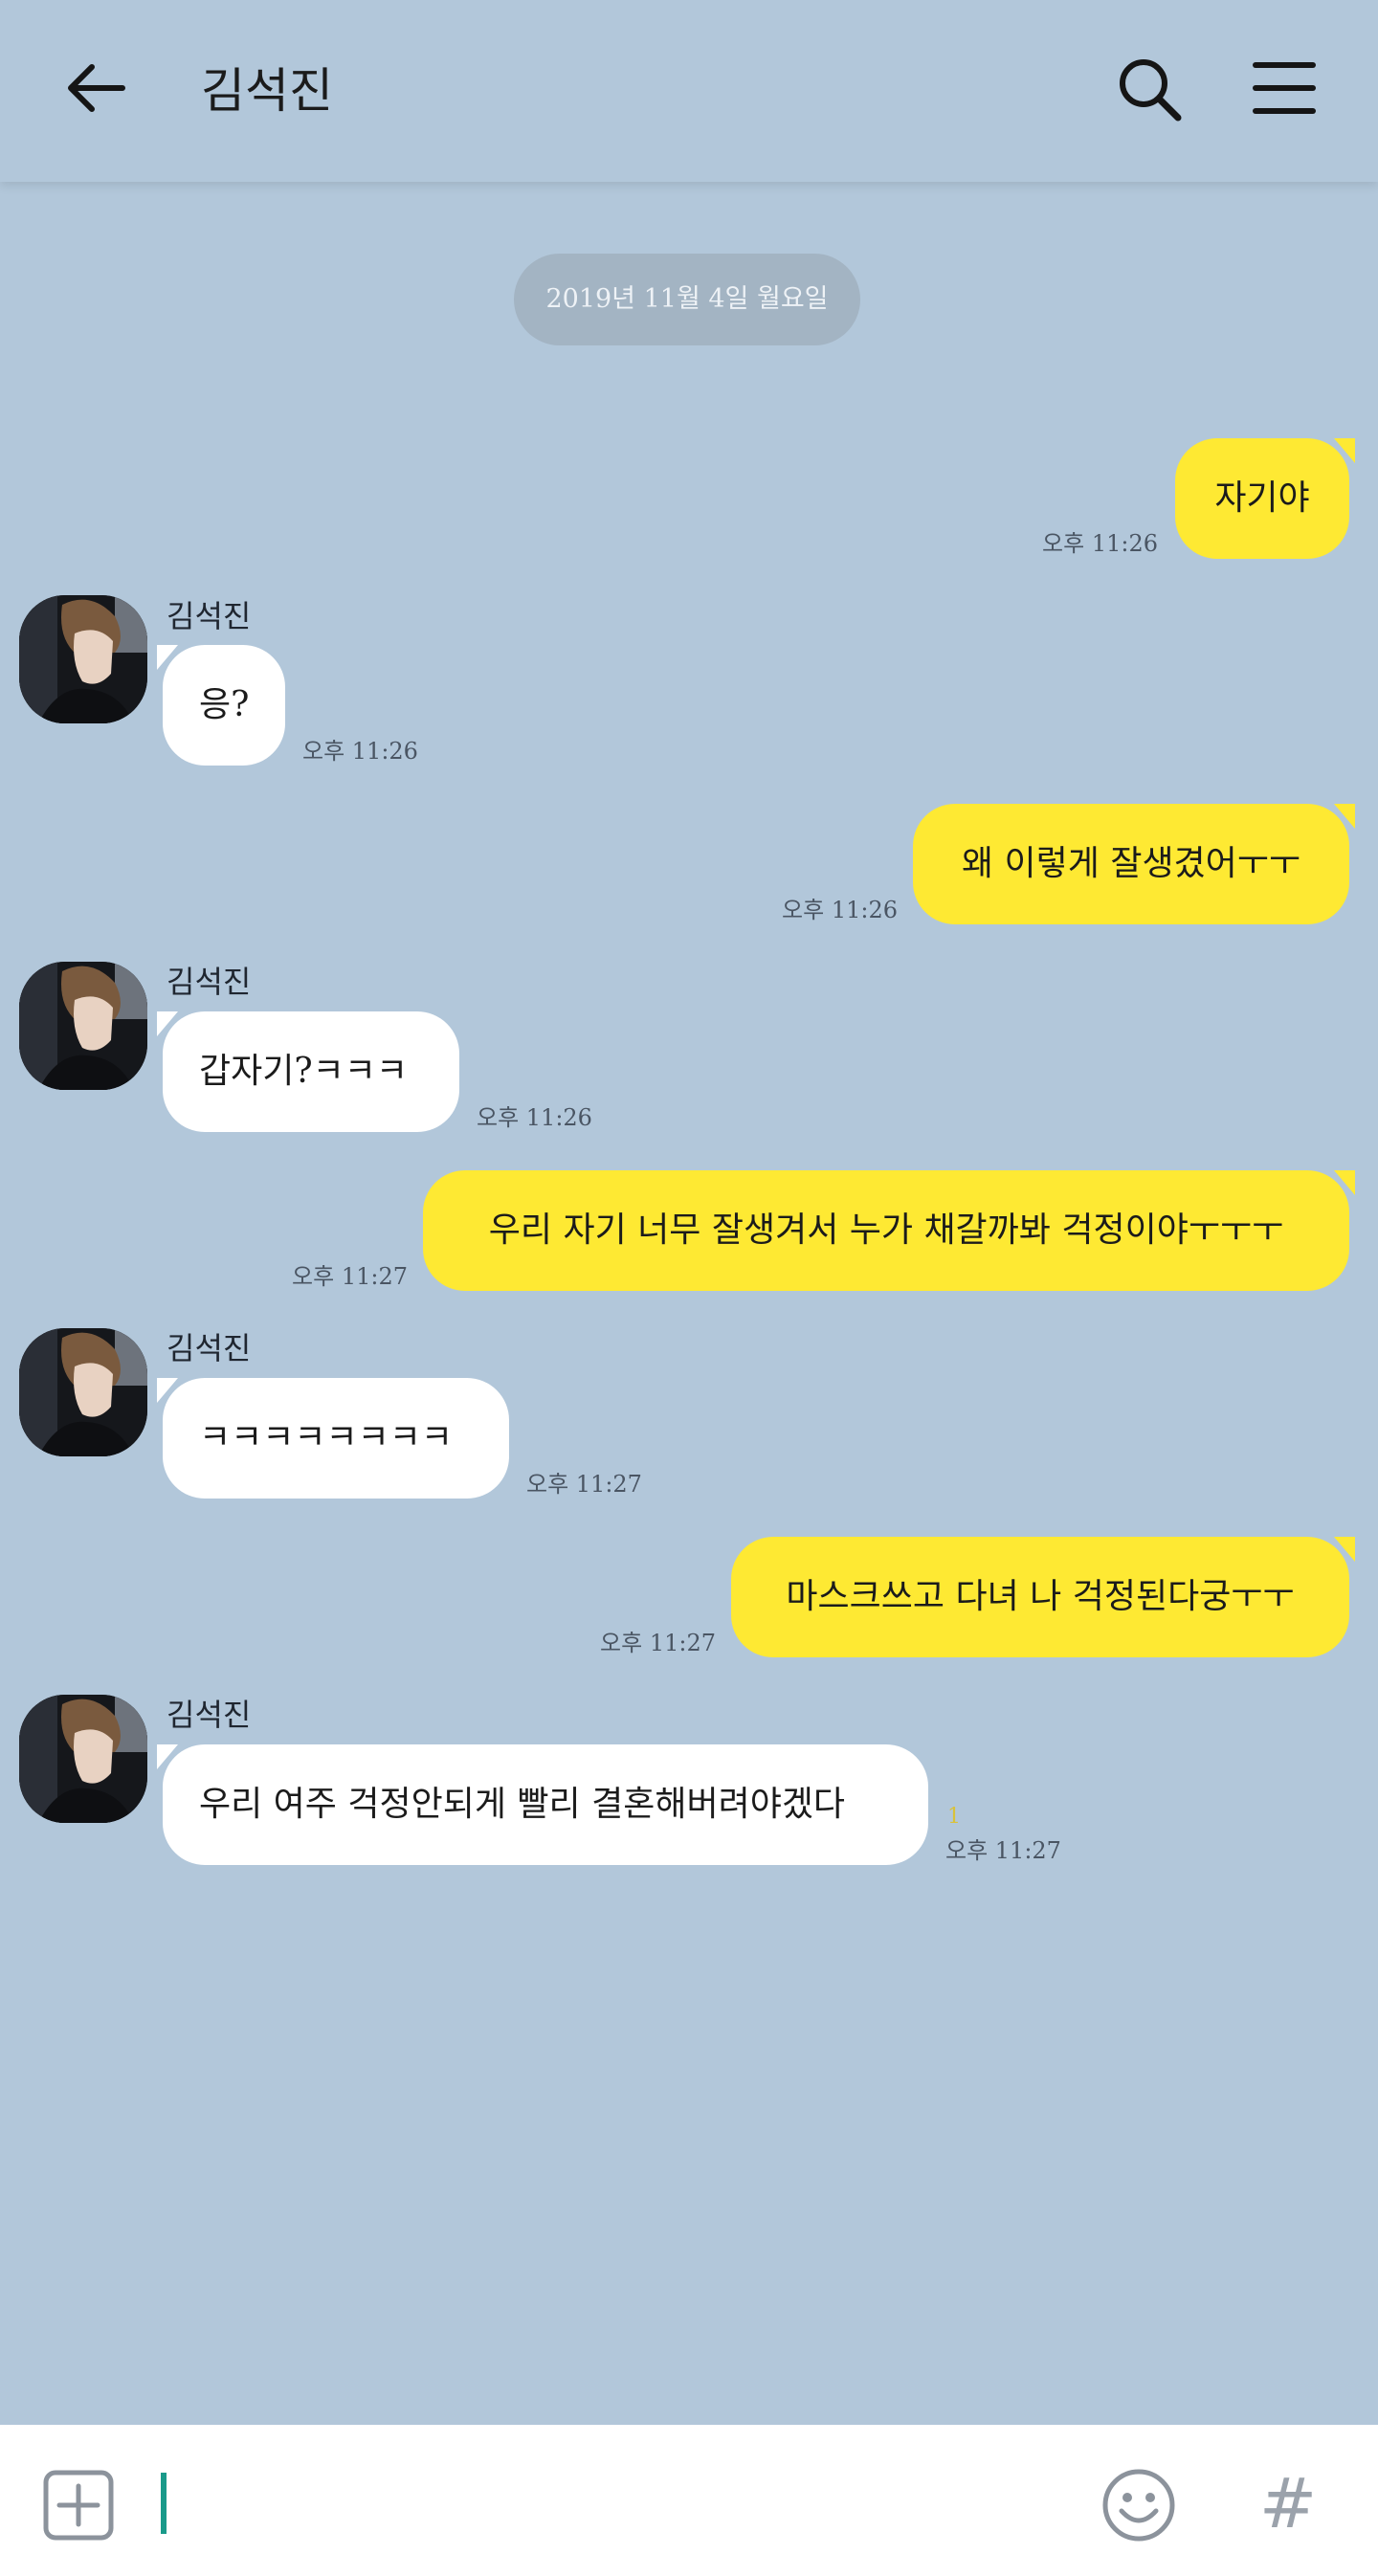  I want to click on message-text: 갑자기?ㅋㅋㅋ, so click(304, 1071).